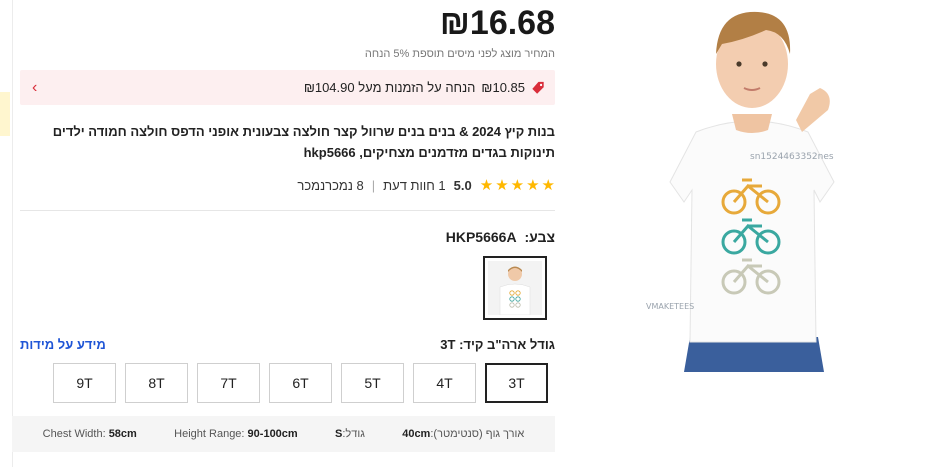 The height and width of the screenshot is (467, 947). What do you see at coordinates (481, 237) in the screenshot?
I see `color-value: HKP5666A` at bounding box center [481, 237].